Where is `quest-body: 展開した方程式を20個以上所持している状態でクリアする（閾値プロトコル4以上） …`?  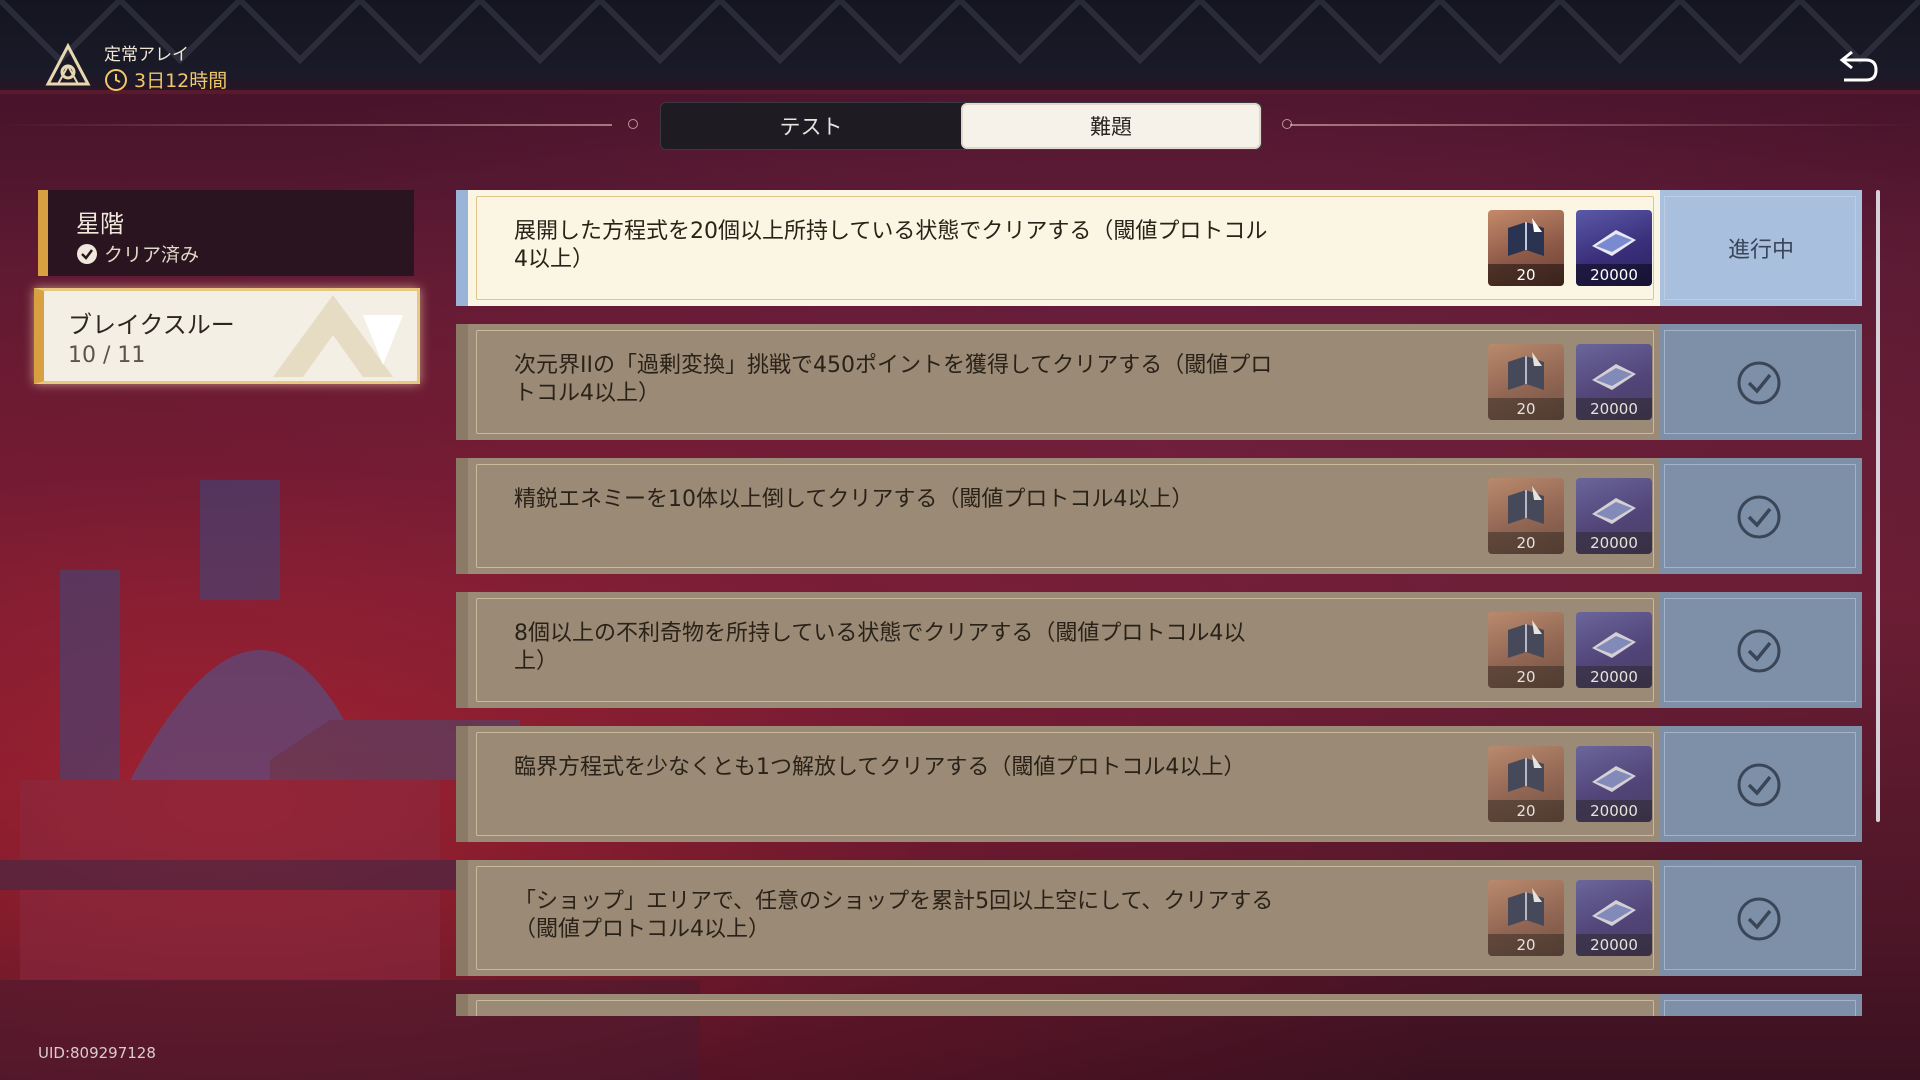 quest-body: 展開した方程式を20個以上所持している状態でクリアする（閾値プロトコル4以上） … is located at coordinates (1058, 248).